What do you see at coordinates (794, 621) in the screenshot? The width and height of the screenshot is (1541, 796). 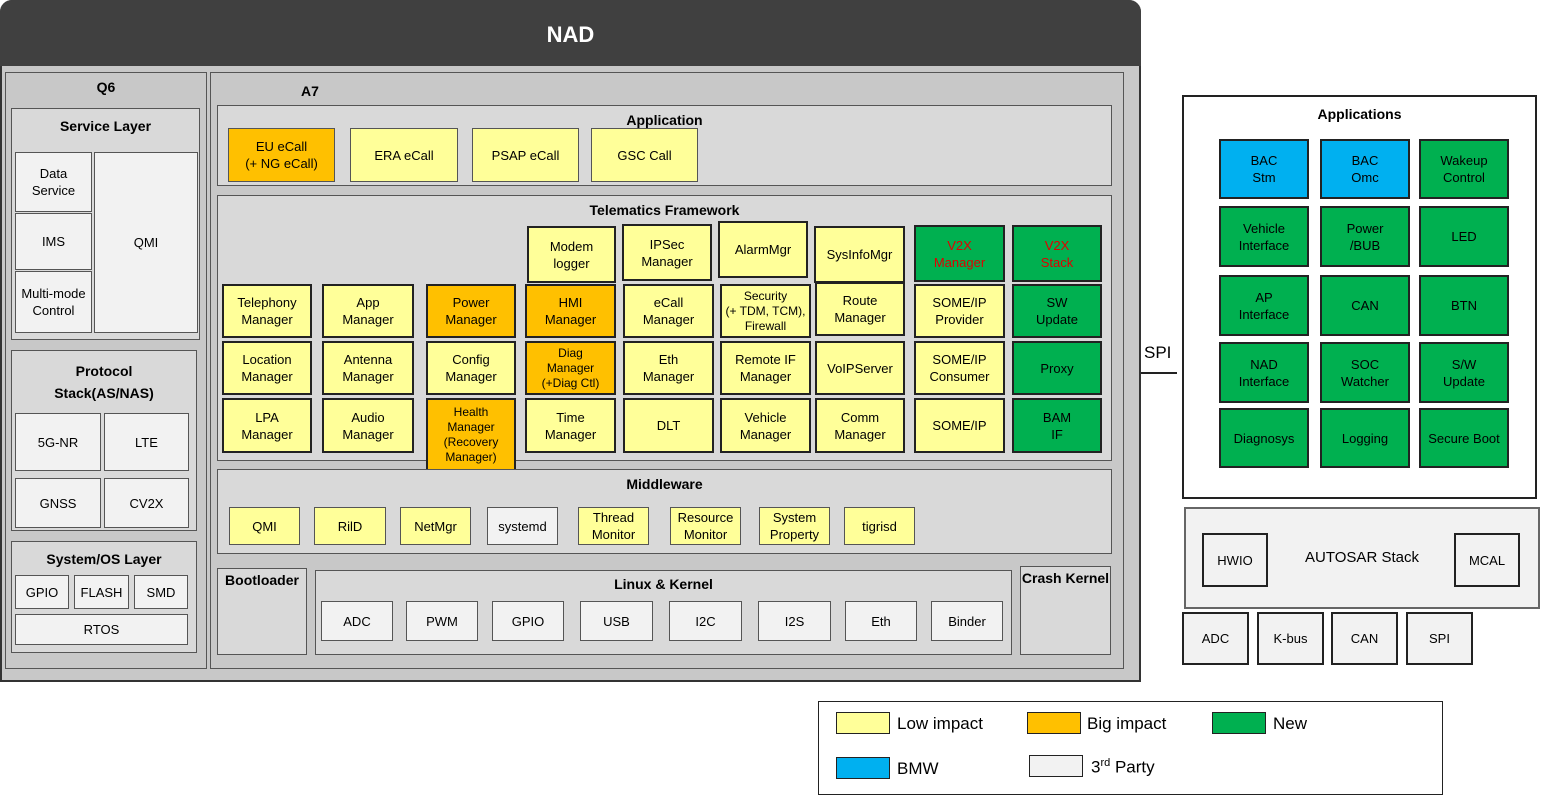 I see `lk-i2s-box: I2S` at bounding box center [794, 621].